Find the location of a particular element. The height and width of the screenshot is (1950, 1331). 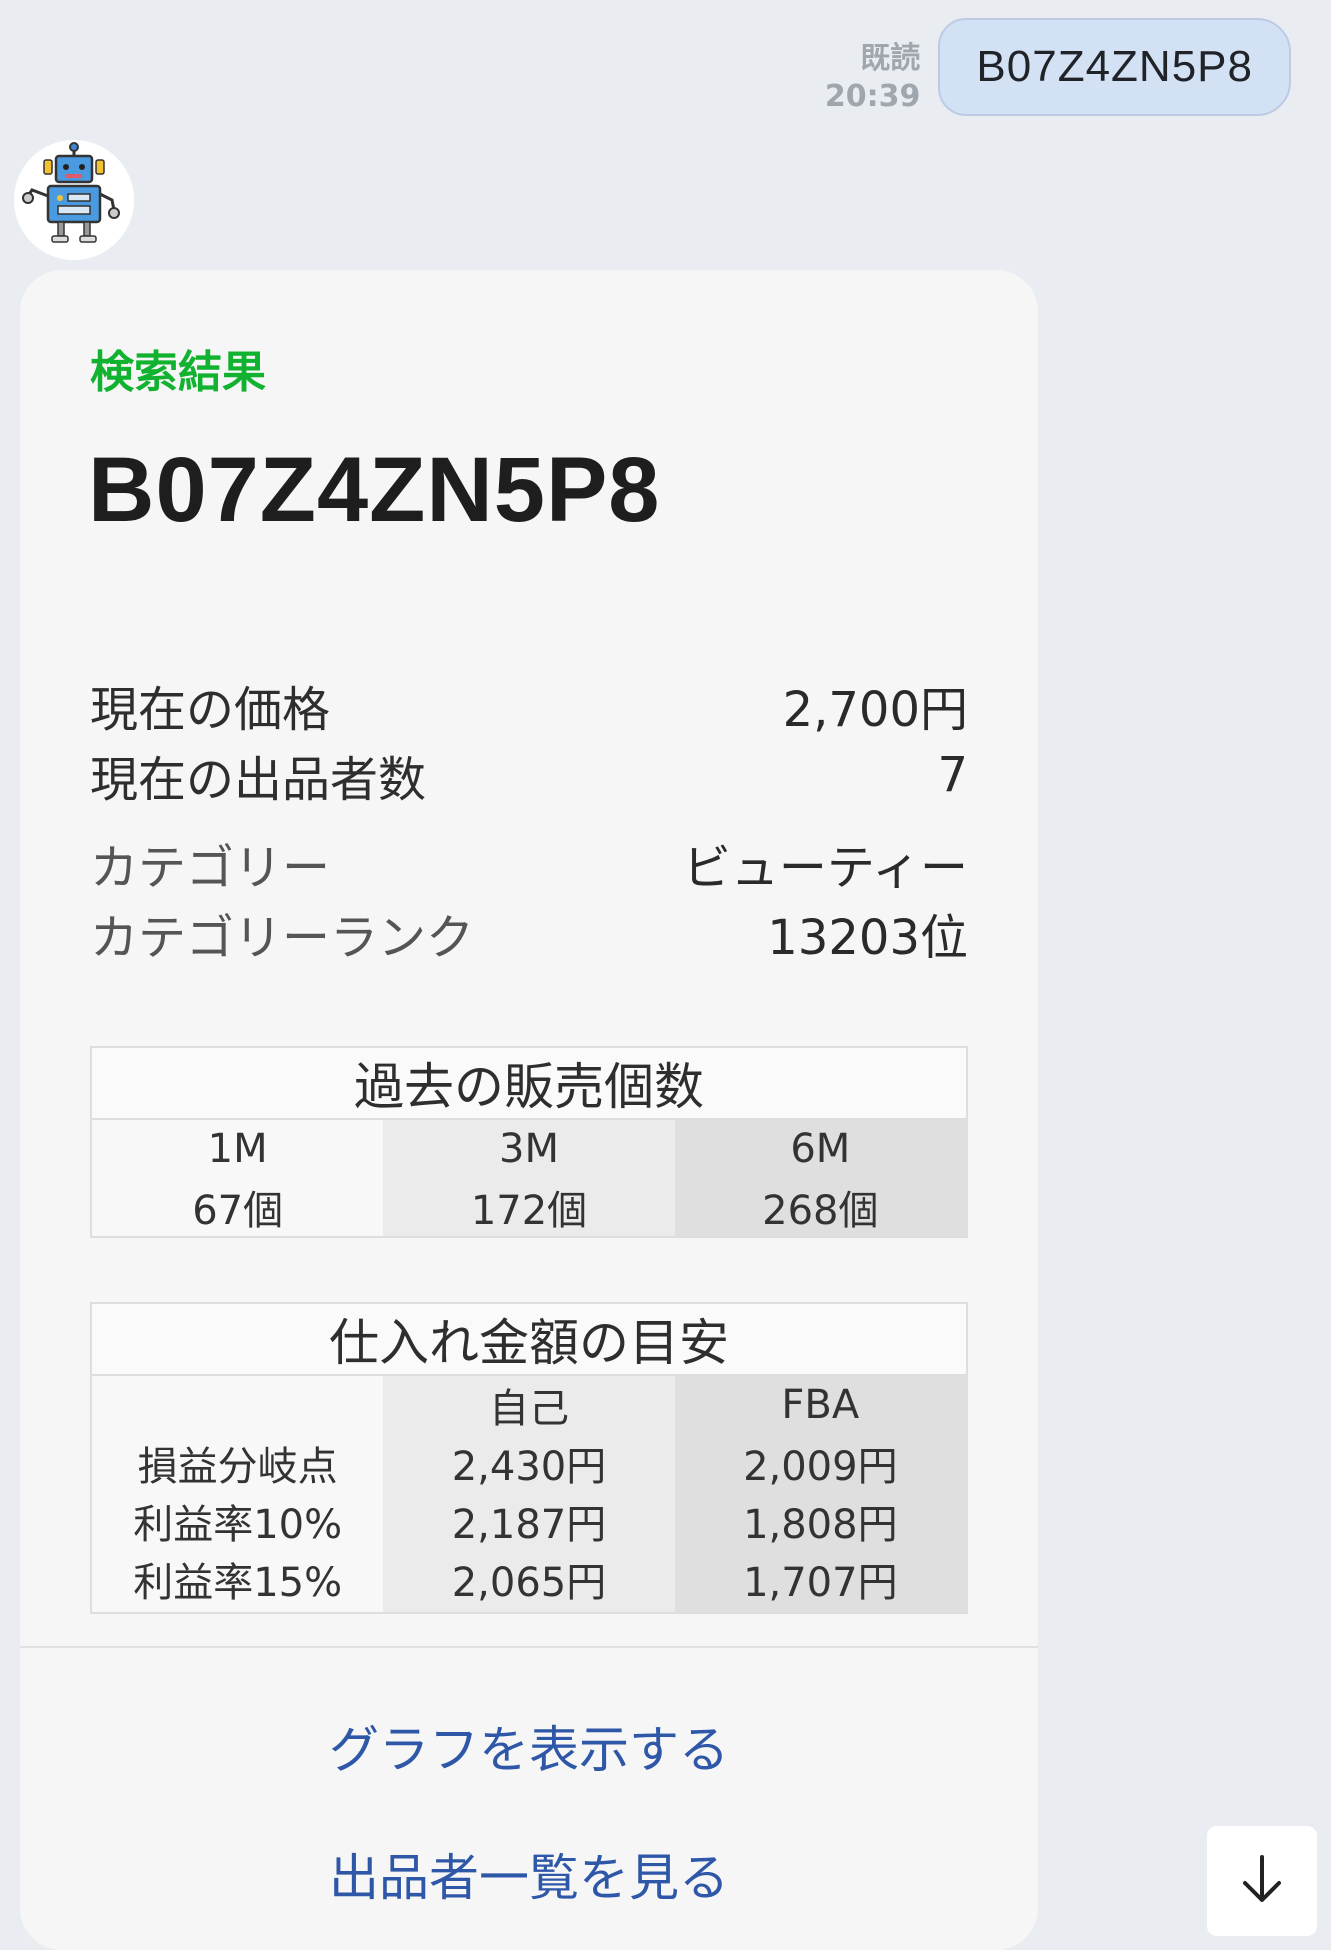

period-value: 172個 is located at coordinates (529, 1211).